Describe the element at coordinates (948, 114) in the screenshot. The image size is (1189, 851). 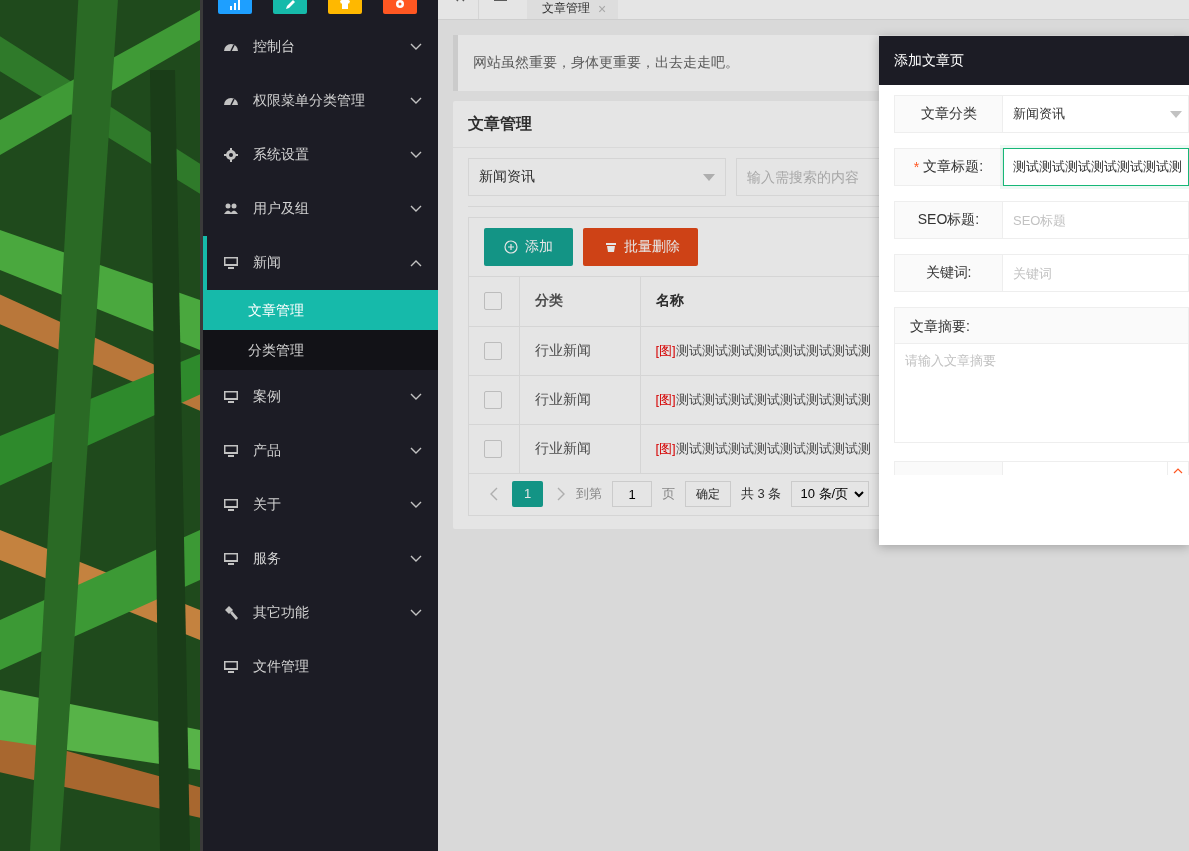
I see `field-label: 文章分类` at that location.